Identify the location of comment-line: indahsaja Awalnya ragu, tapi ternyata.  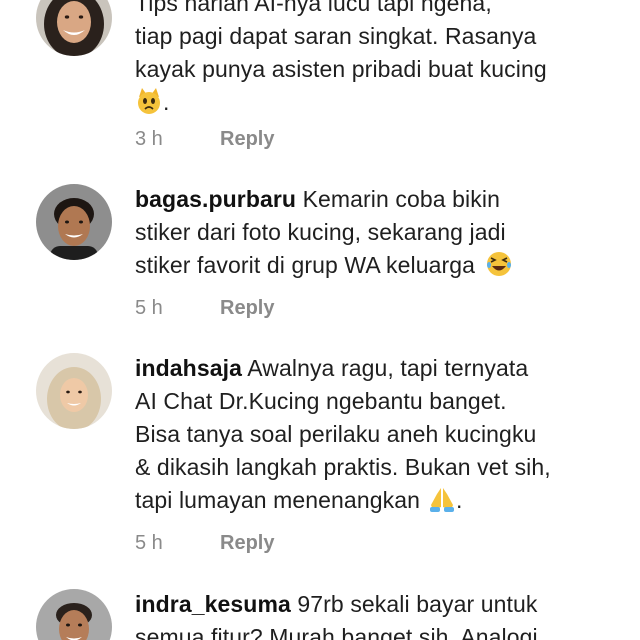
(360, 368).